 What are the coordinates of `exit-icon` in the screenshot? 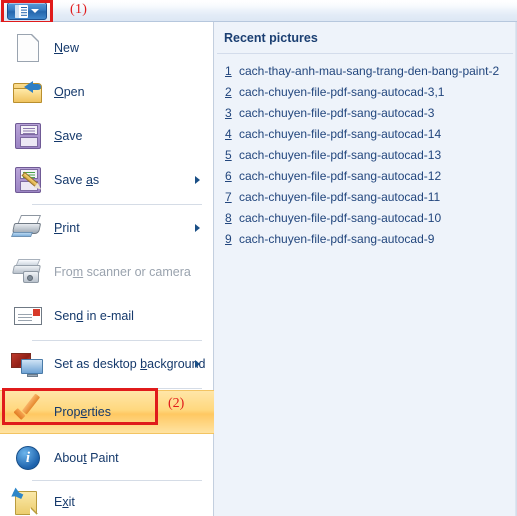 It's located at (28, 500).